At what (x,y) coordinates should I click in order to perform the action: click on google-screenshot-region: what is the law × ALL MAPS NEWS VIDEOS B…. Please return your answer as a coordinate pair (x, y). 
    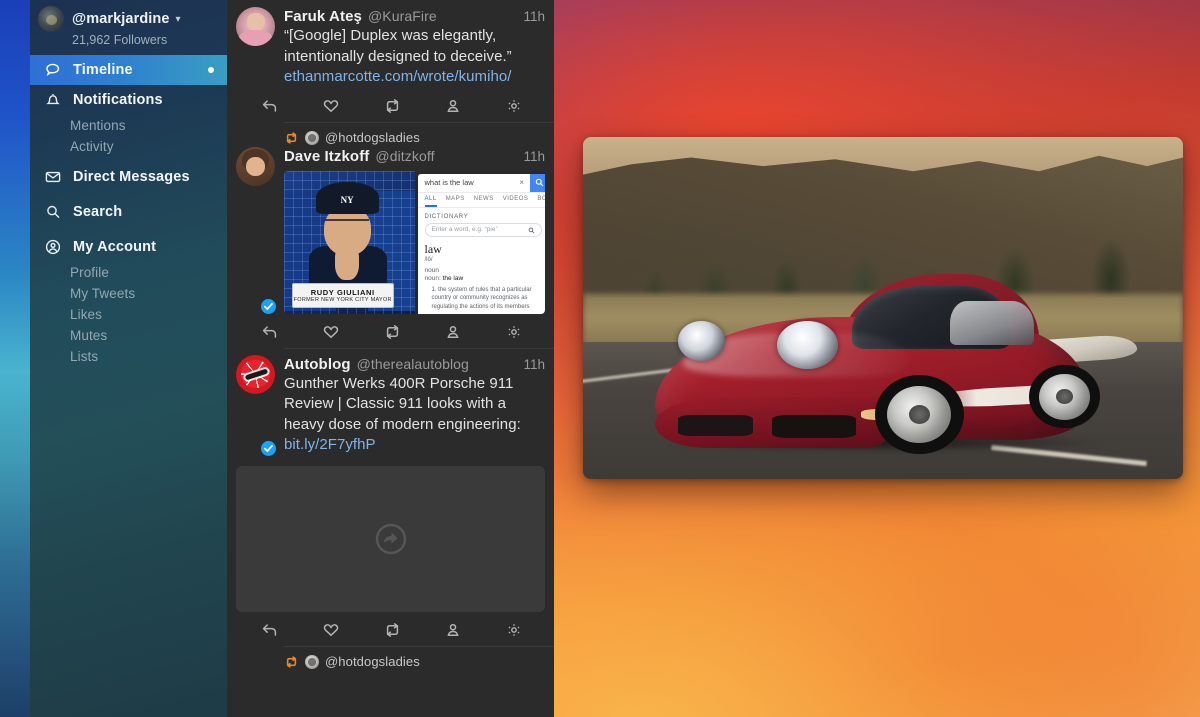
    Looking at the image, I should click on (479, 242).